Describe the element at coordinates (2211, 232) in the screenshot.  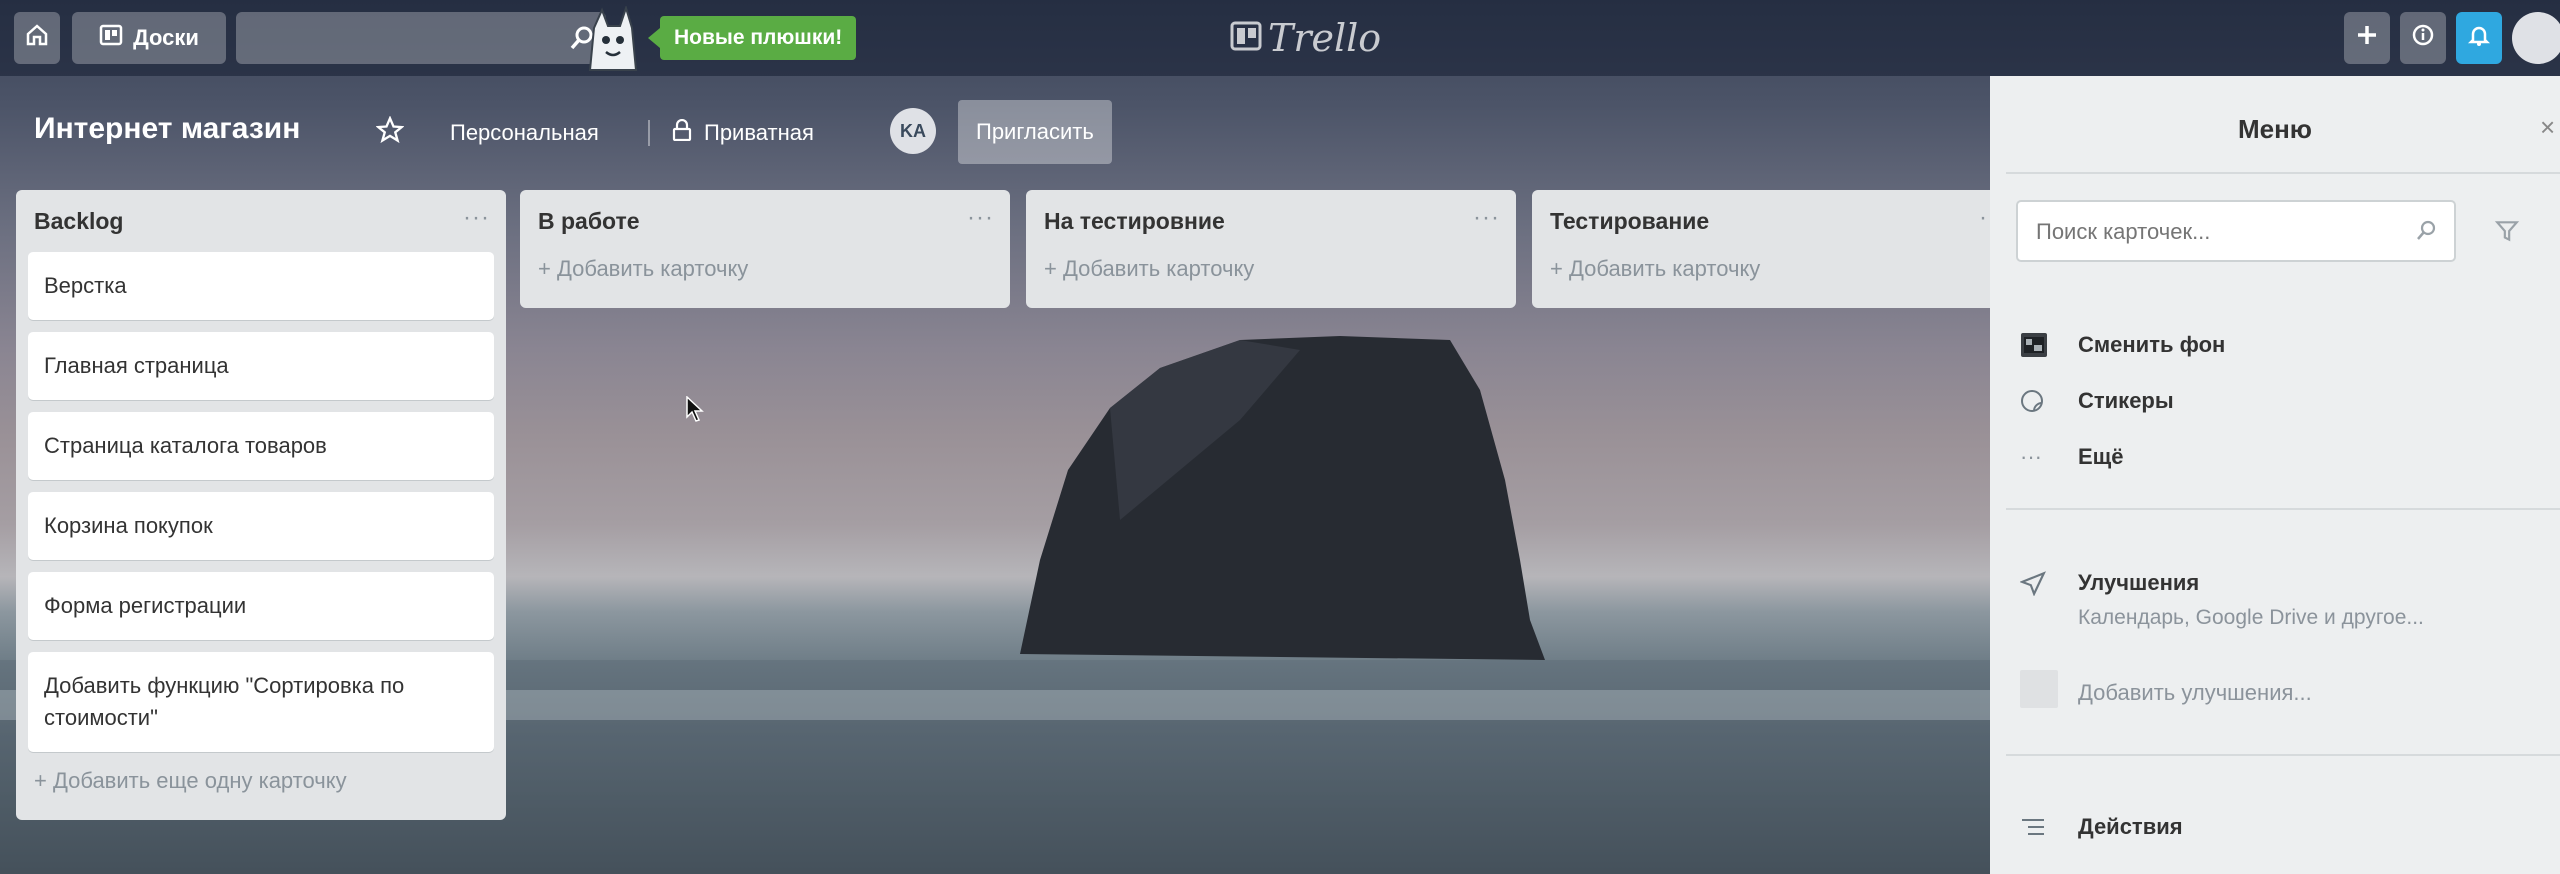
I see `card-search-input` at that location.